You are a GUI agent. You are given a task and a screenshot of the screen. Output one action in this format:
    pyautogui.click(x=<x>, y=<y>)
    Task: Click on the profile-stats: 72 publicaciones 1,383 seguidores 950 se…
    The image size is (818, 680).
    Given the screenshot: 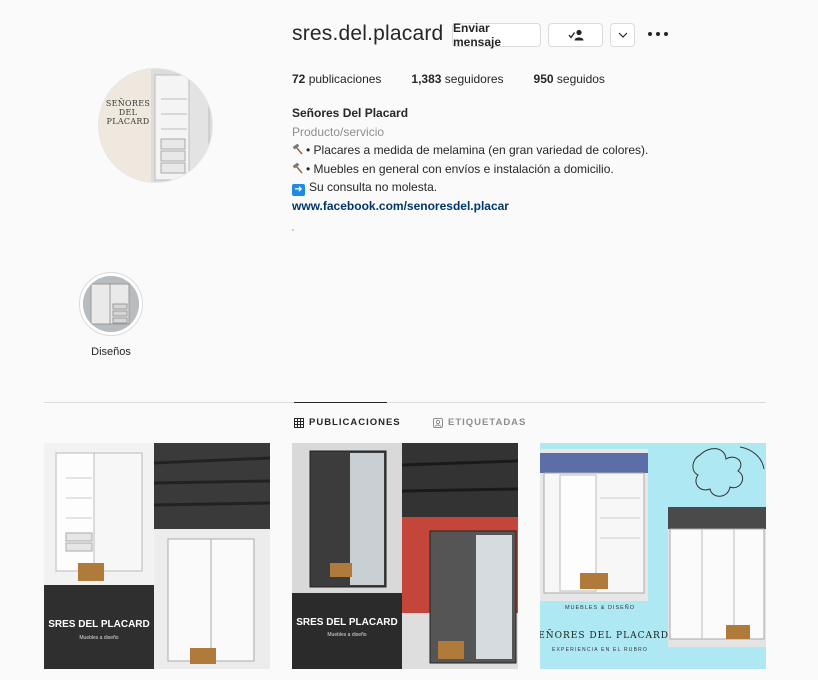 What is the action you would take?
    pyautogui.click(x=463, y=79)
    